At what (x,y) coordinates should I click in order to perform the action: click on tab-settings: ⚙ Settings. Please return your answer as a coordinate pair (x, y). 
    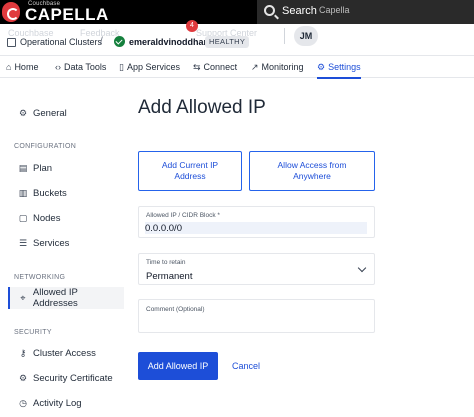
    Looking at the image, I should click on (339, 67).